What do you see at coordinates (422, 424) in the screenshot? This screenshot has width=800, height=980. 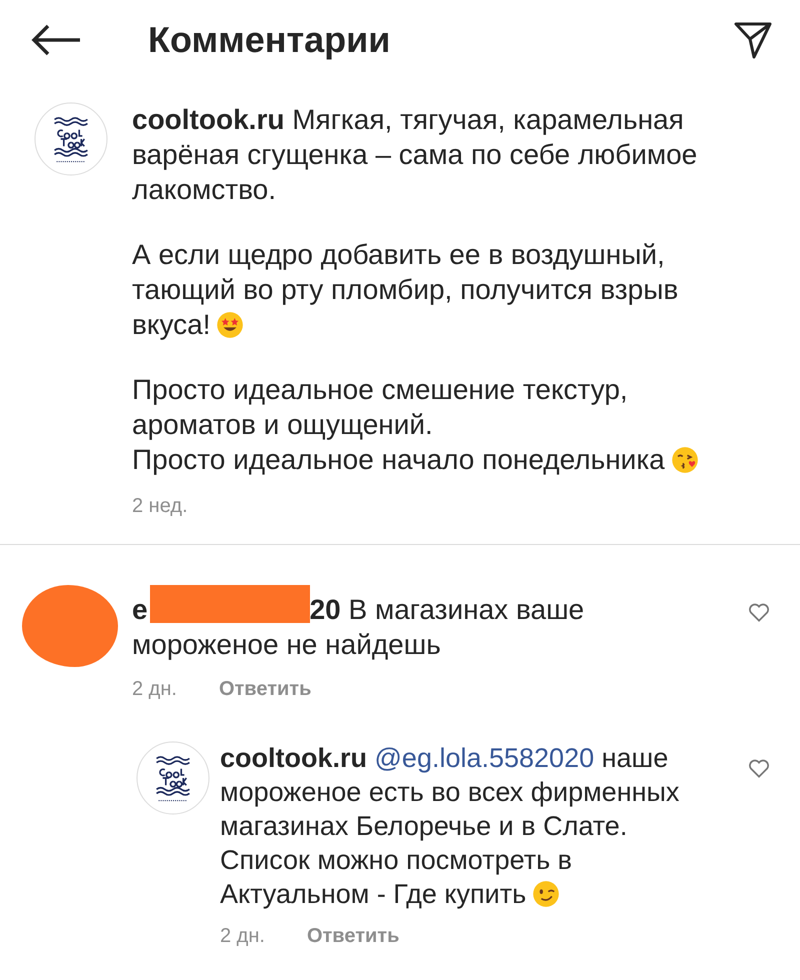 I see `caption-text: Просто идеальное смешение текстур, ароматов и ощущений. Просто идеальное начало понедельника` at bounding box center [422, 424].